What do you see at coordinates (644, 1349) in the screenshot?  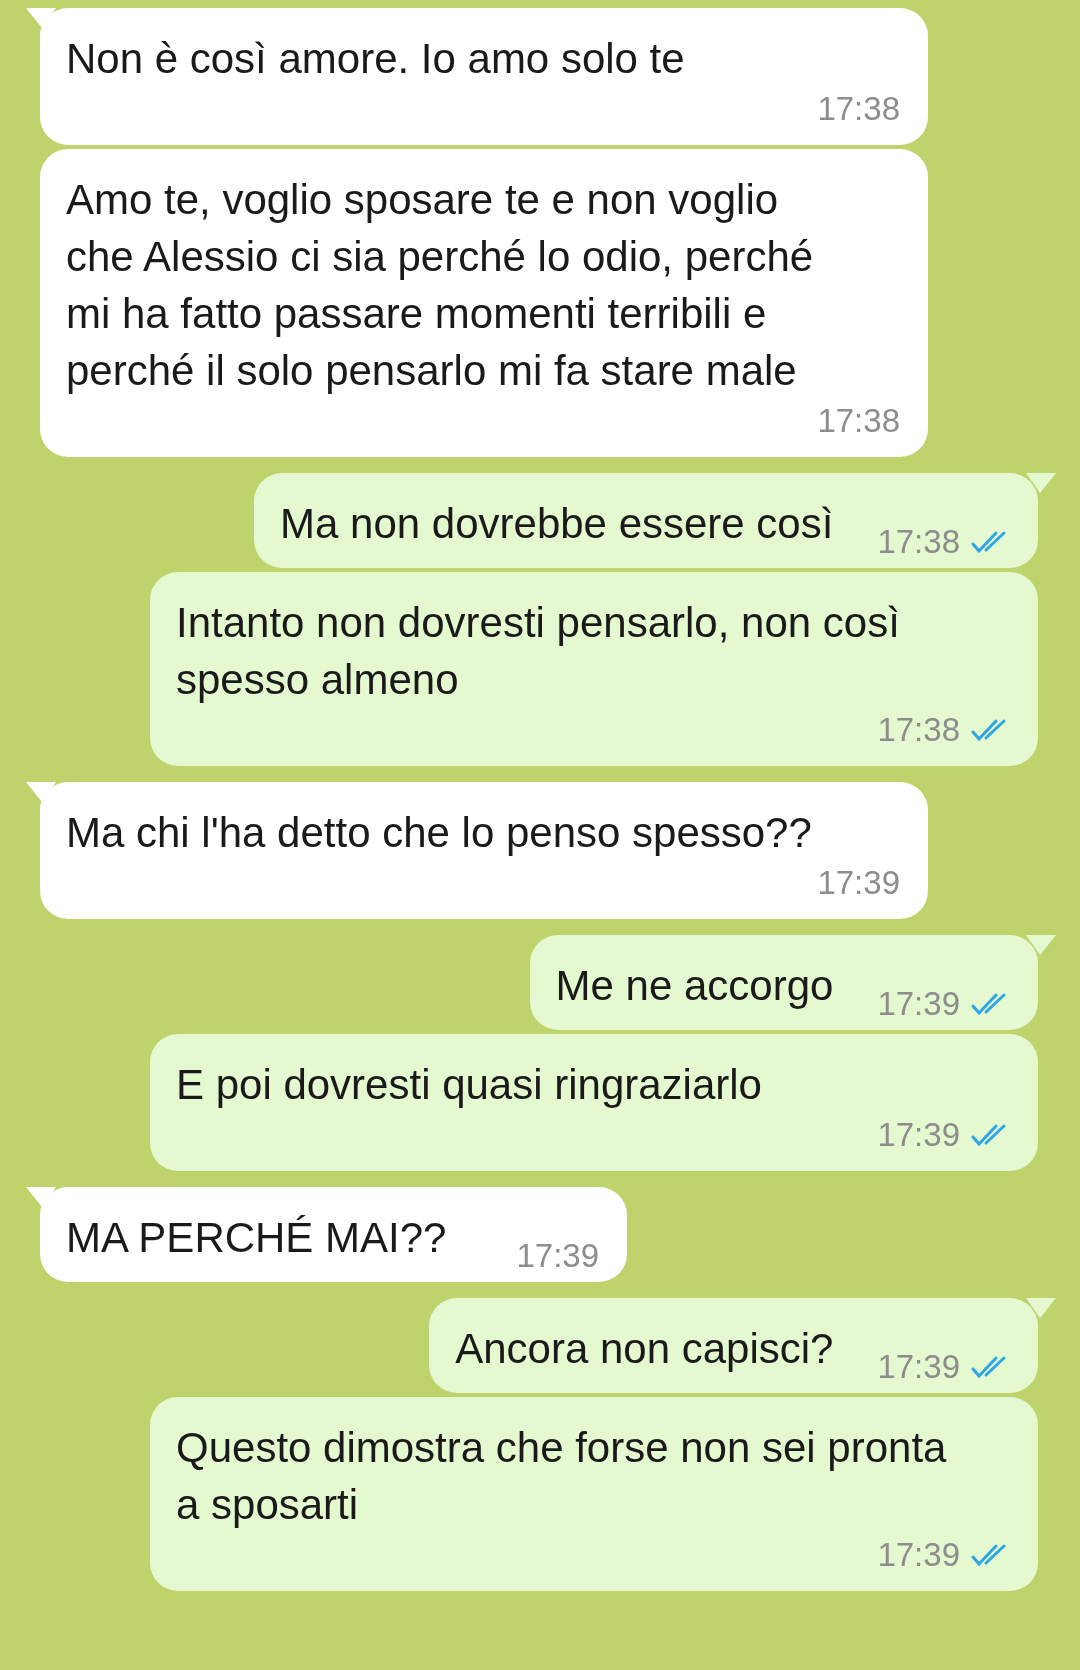 I see `message-text: Ancora non capisci?` at bounding box center [644, 1349].